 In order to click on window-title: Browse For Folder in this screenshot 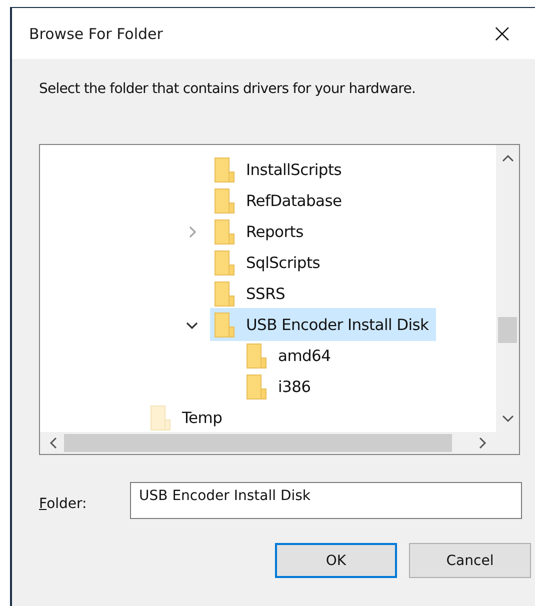, I will do `click(96, 33)`.